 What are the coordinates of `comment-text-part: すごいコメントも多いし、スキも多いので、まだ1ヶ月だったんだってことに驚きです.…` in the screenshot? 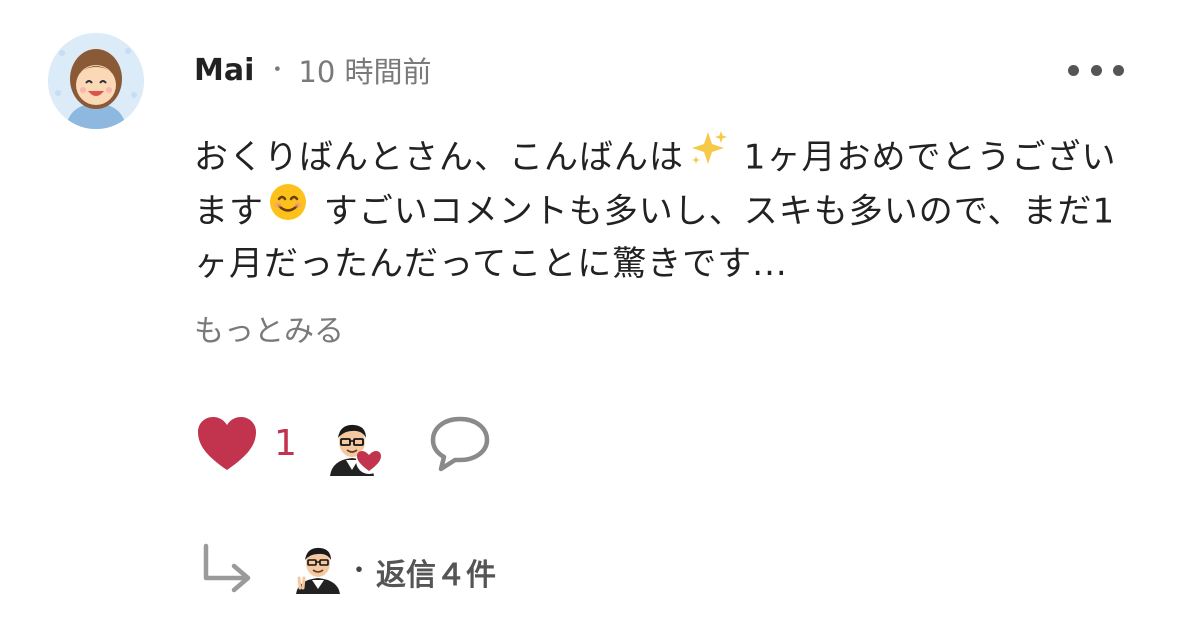 It's located at (655, 238).